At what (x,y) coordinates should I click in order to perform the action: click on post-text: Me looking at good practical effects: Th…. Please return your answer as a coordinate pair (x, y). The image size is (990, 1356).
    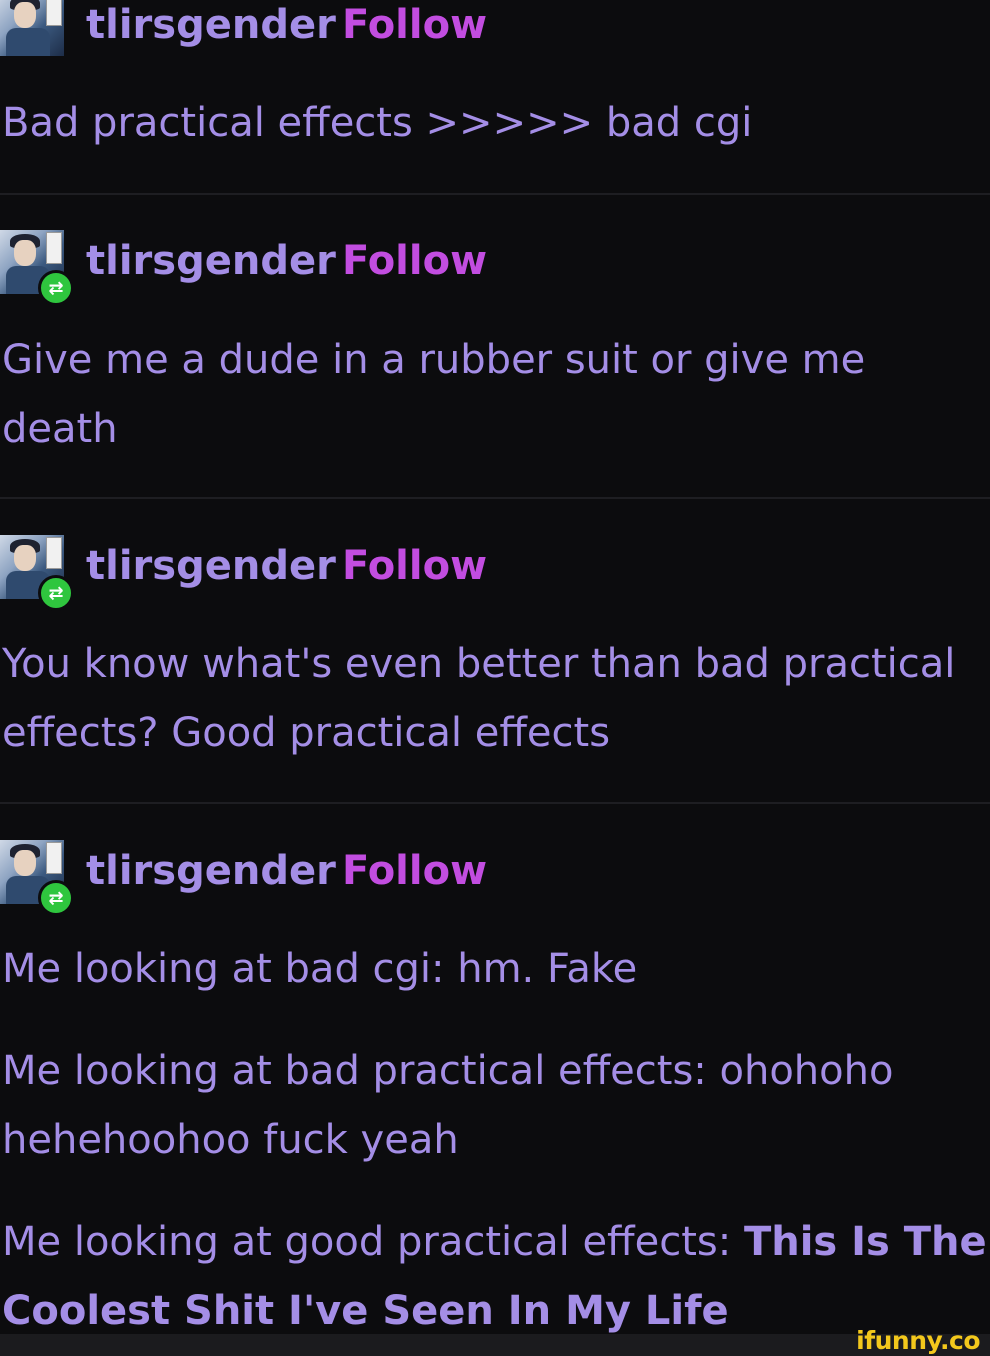
    Looking at the image, I should click on (495, 1277).